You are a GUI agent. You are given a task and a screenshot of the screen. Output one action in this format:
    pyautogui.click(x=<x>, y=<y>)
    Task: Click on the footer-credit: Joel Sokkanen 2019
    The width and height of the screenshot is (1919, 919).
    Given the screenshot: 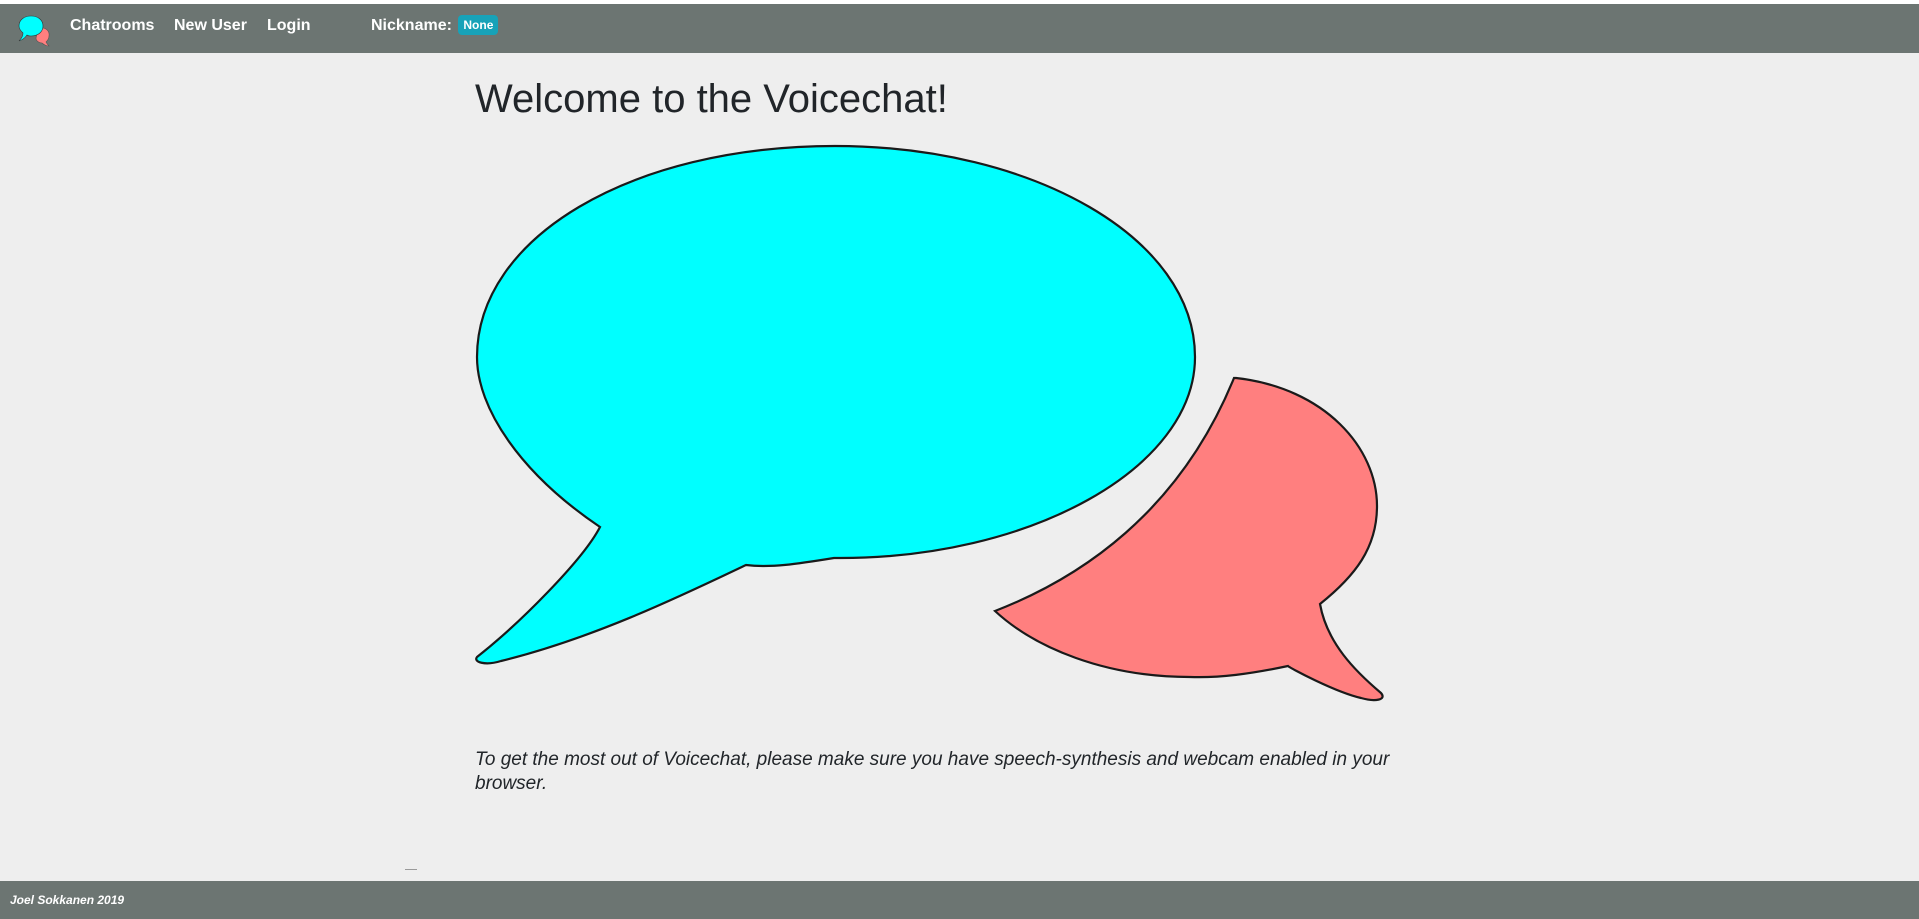 What is the action you would take?
    pyautogui.click(x=67, y=900)
    